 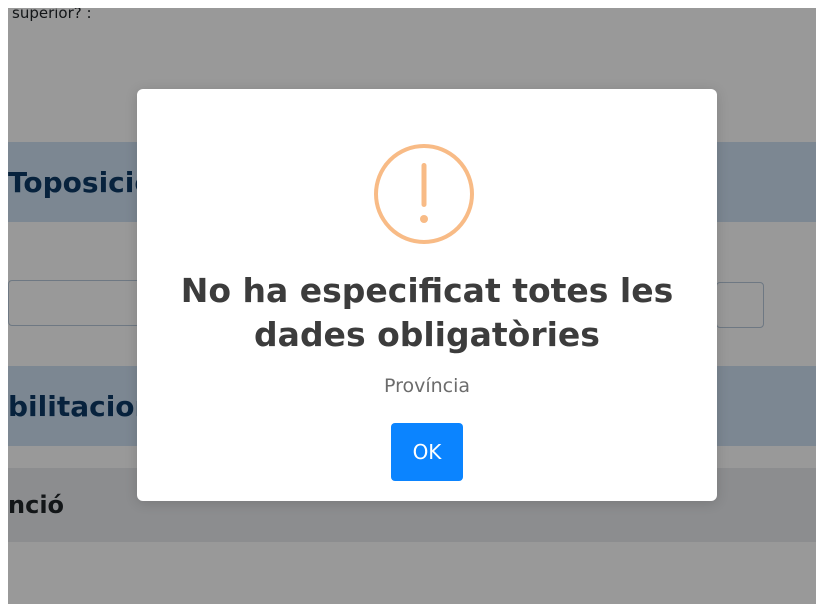 What do you see at coordinates (427, 334) in the screenshot?
I see `dialog-title-line-2: dades obligatòries` at bounding box center [427, 334].